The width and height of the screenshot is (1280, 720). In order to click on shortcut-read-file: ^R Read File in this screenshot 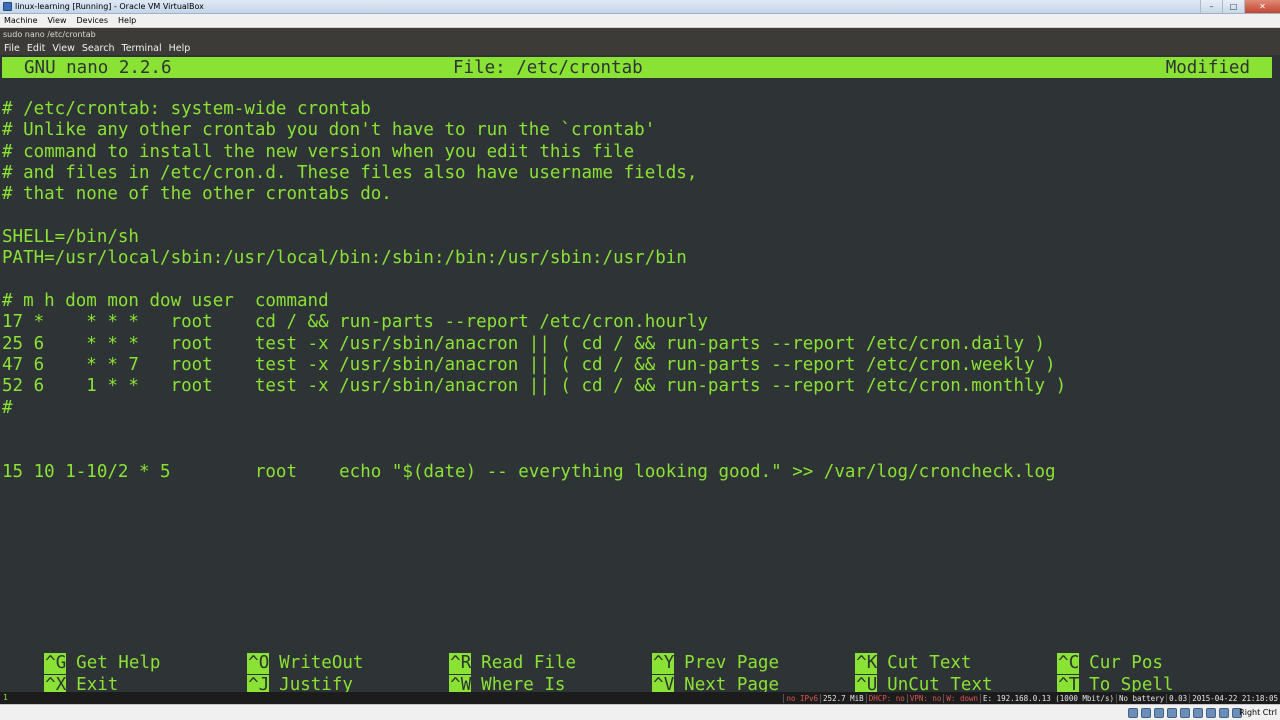, I will do `click(491, 653)`.